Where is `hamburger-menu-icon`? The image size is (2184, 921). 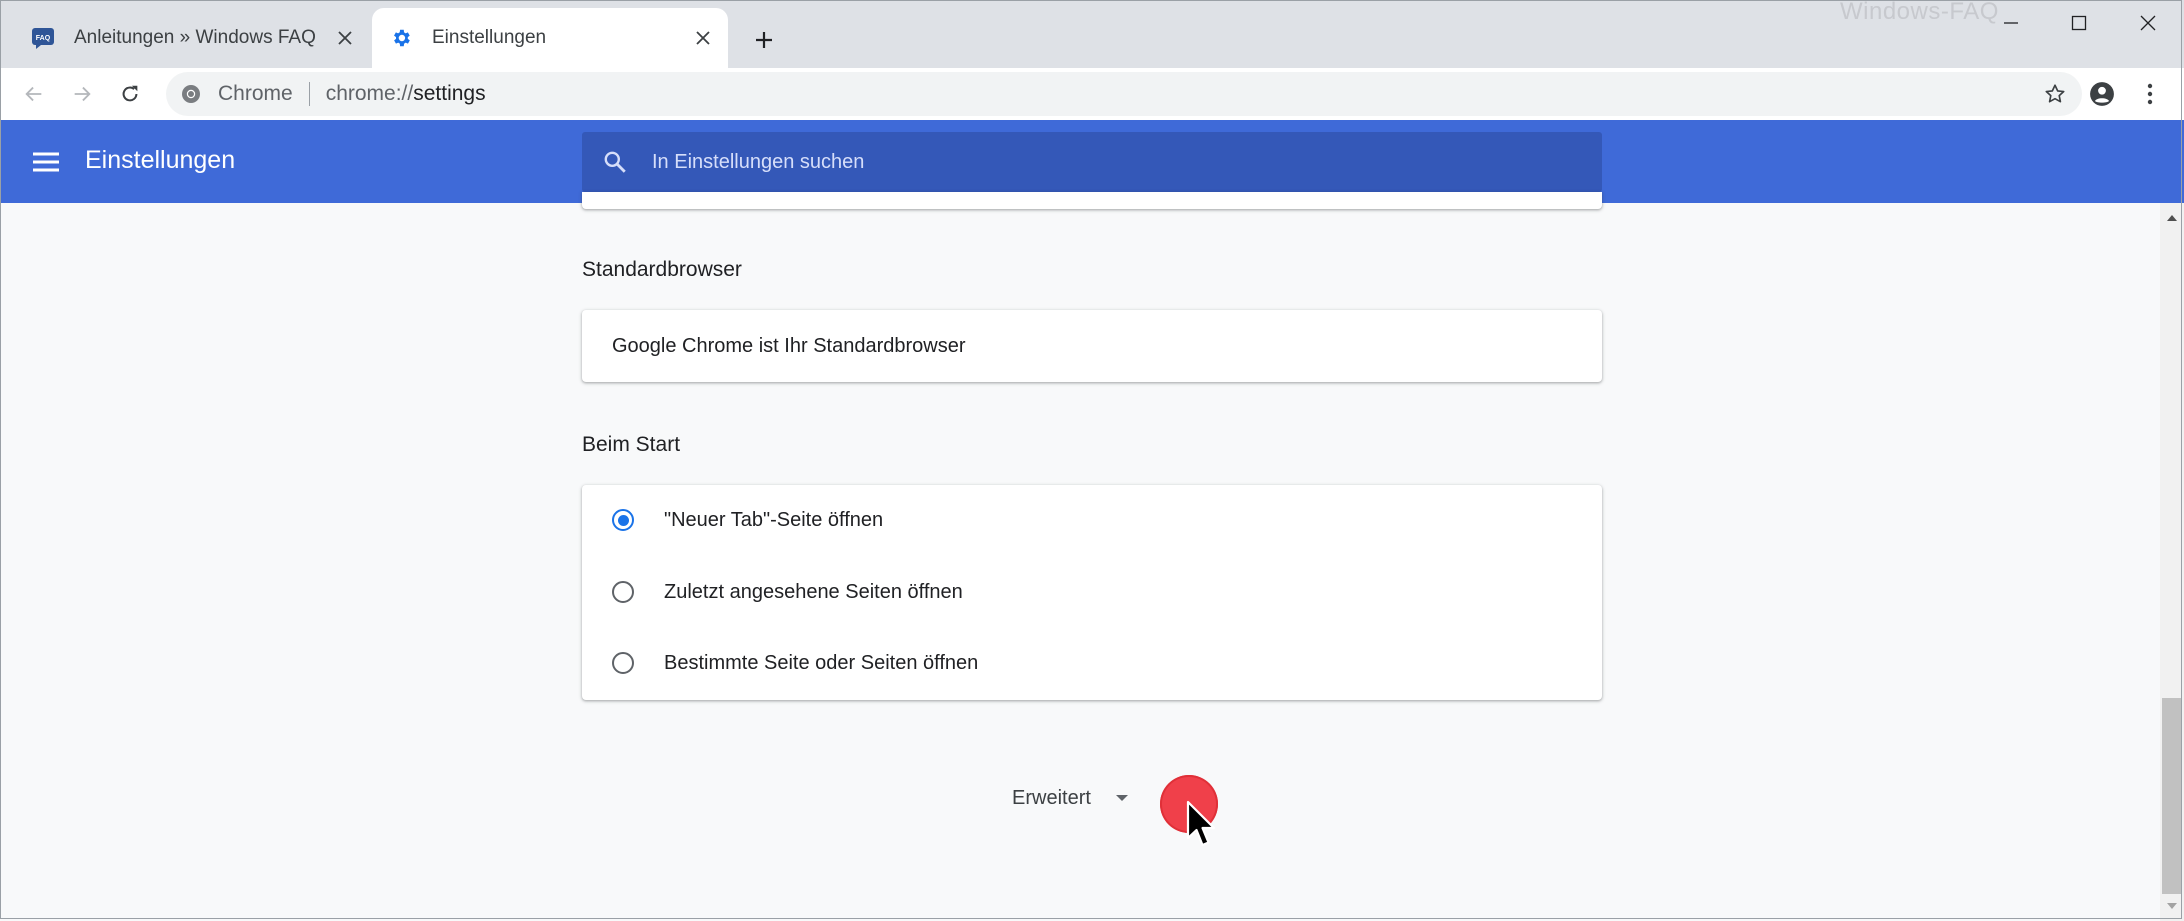
hamburger-menu-icon is located at coordinates (46, 162).